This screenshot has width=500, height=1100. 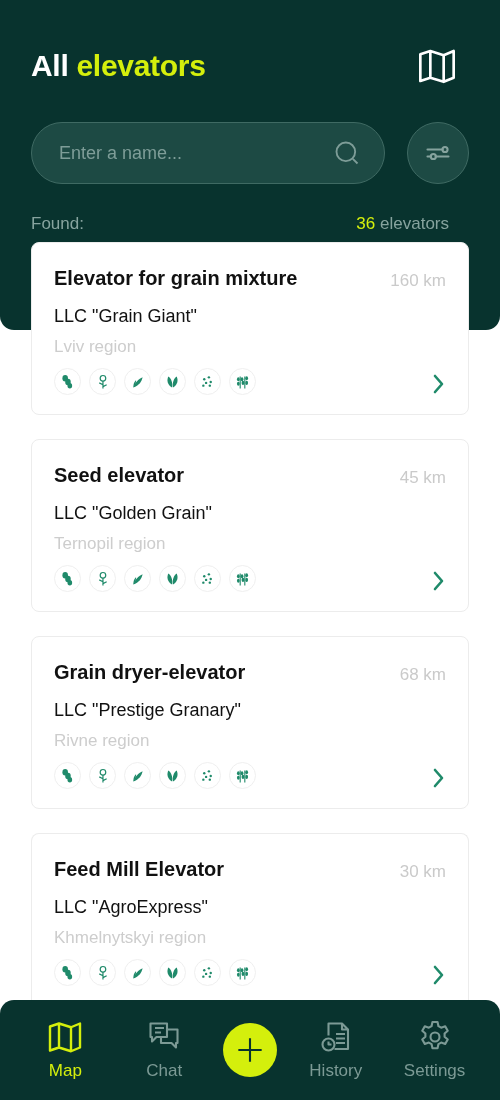 What do you see at coordinates (139, 869) in the screenshot?
I see `elevator-name: Feed Mill Elevator` at bounding box center [139, 869].